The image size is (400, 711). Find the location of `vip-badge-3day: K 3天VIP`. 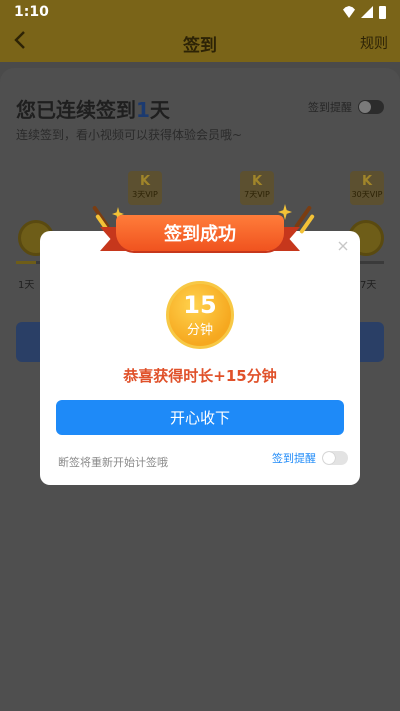

vip-badge-3day: K 3天VIP is located at coordinates (145, 188).